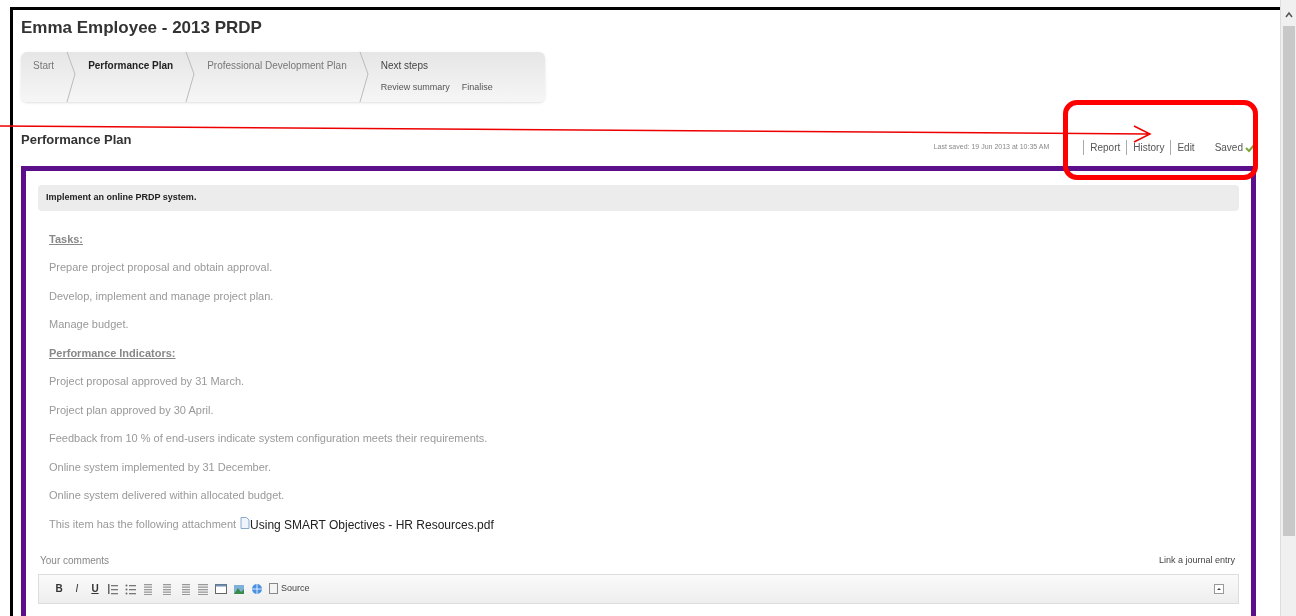  What do you see at coordinates (66, 239) in the screenshot?
I see `section-heading: Tasks:` at bounding box center [66, 239].